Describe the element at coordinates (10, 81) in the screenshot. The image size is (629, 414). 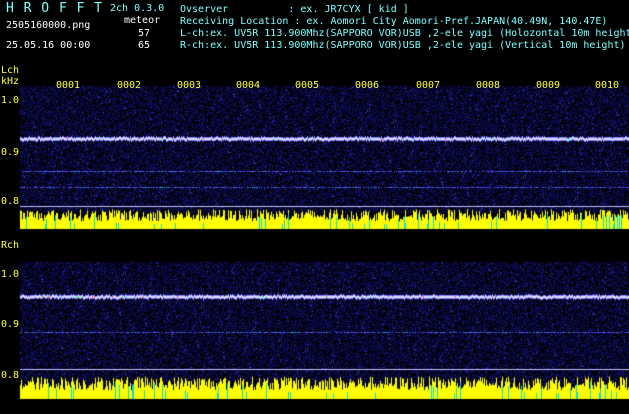
I see `khz-unit-label: kHz` at that location.